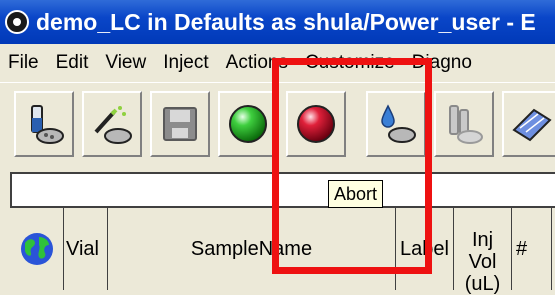  What do you see at coordinates (24, 63) in the screenshot?
I see `menu-file: File` at bounding box center [24, 63].